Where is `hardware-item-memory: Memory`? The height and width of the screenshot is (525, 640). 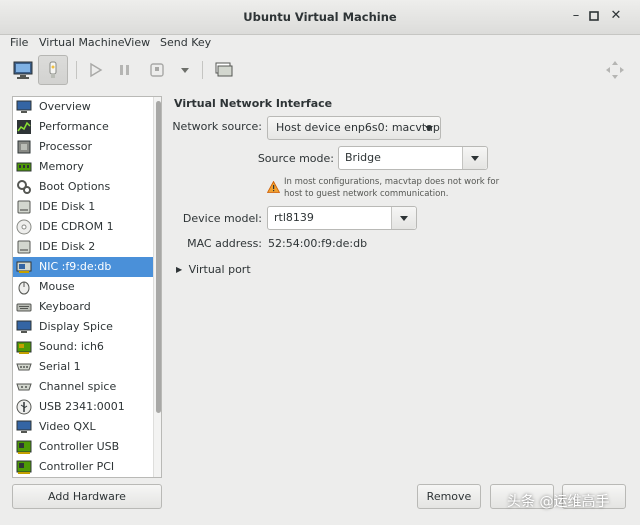 hardware-item-memory: Memory is located at coordinates (83, 167).